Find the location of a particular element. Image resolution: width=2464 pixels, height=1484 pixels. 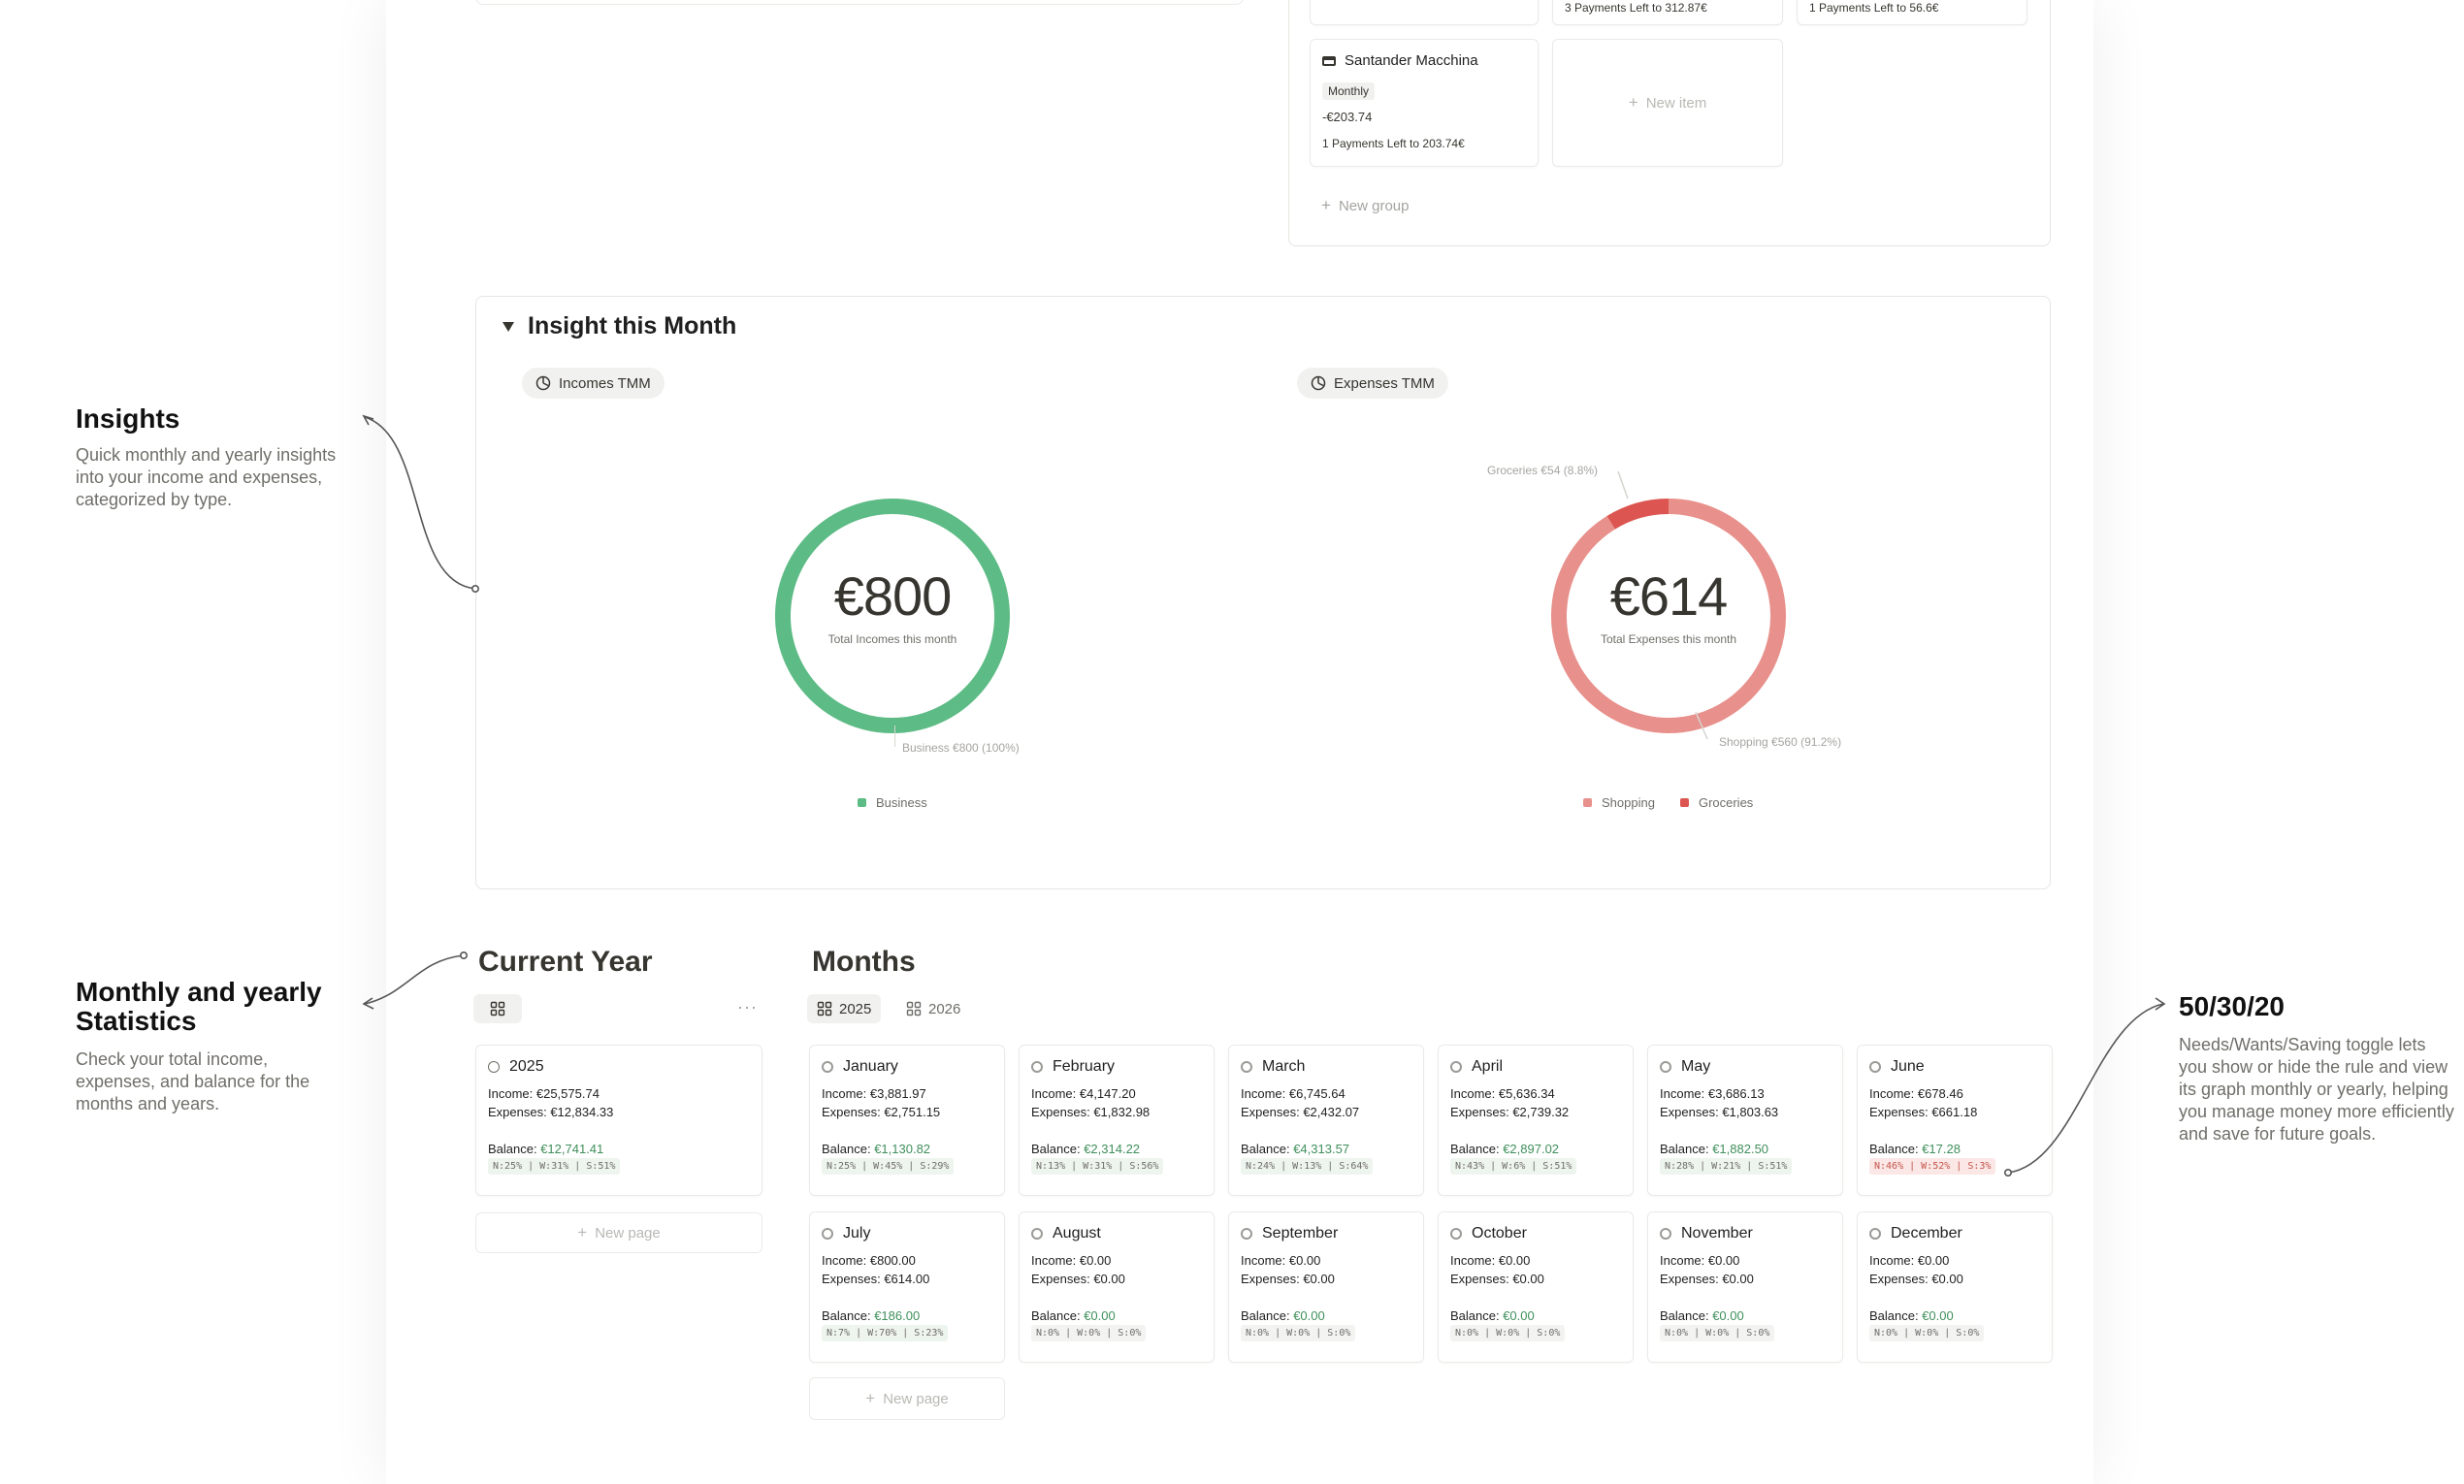

debt-card-partial: 3 Payments Left to 312.87€ is located at coordinates (1667, 12).